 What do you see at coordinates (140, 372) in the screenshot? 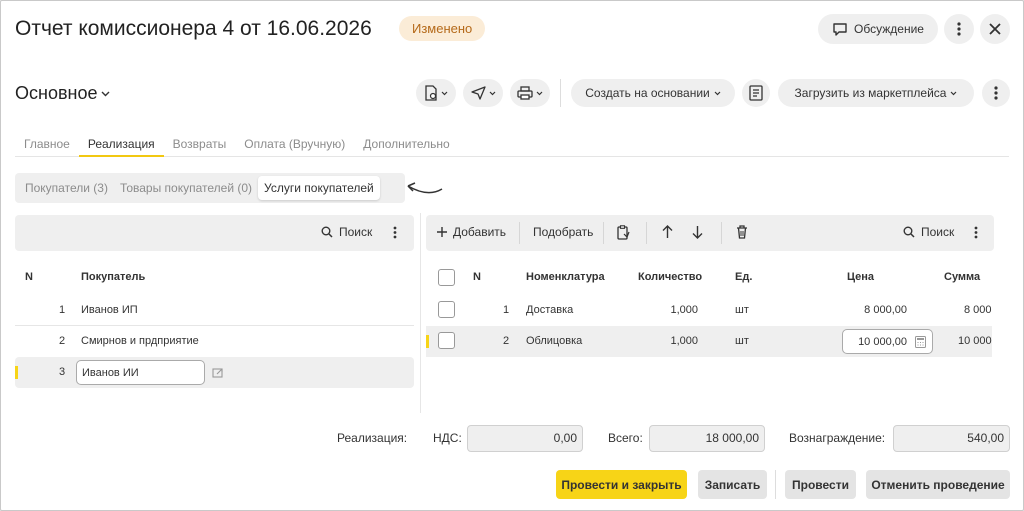
I see `buyer-edit-field: Иванов ИИ` at bounding box center [140, 372].